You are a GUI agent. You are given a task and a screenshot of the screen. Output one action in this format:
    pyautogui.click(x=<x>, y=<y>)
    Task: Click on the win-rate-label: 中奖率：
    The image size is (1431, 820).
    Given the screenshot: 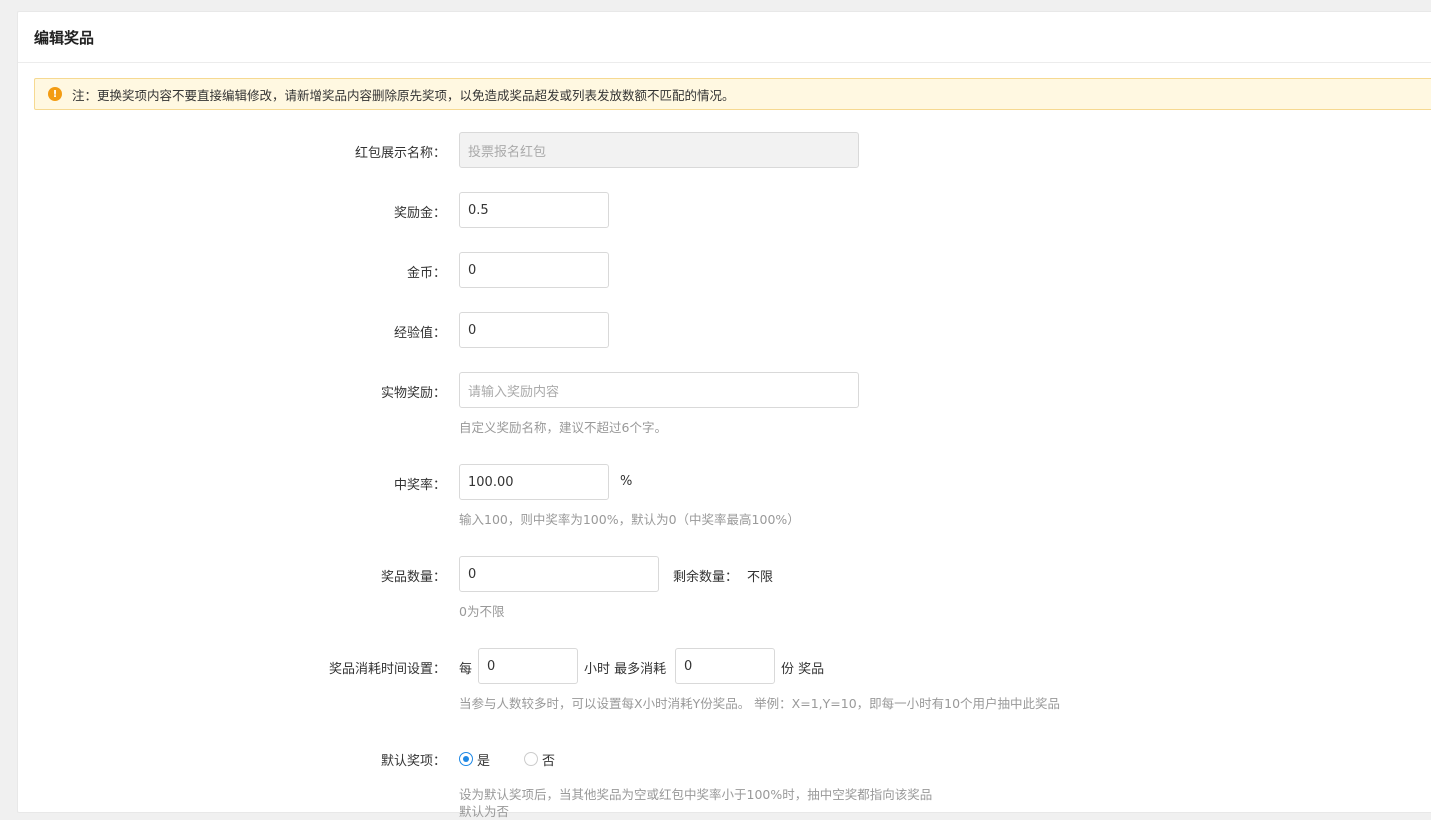 What is the action you would take?
    pyautogui.click(x=419, y=485)
    